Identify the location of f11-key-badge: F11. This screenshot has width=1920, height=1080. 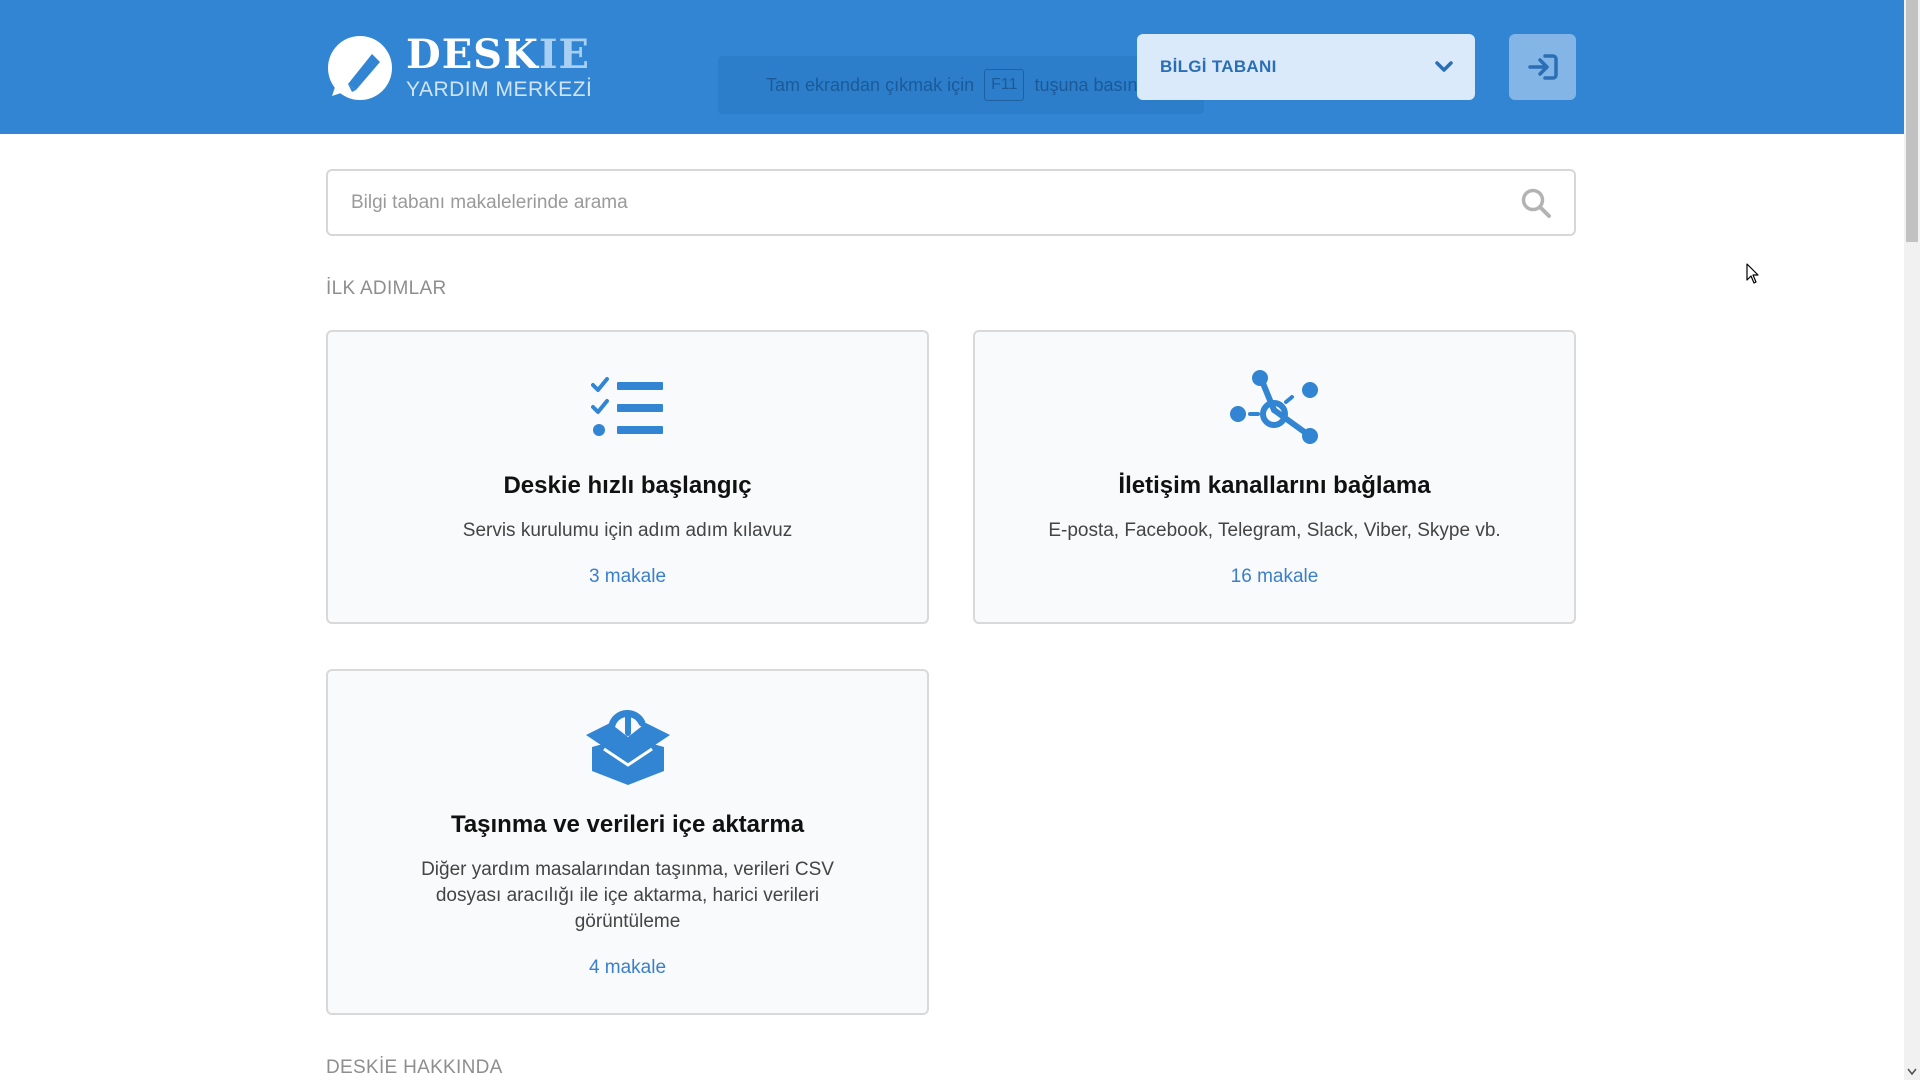
(1004, 85).